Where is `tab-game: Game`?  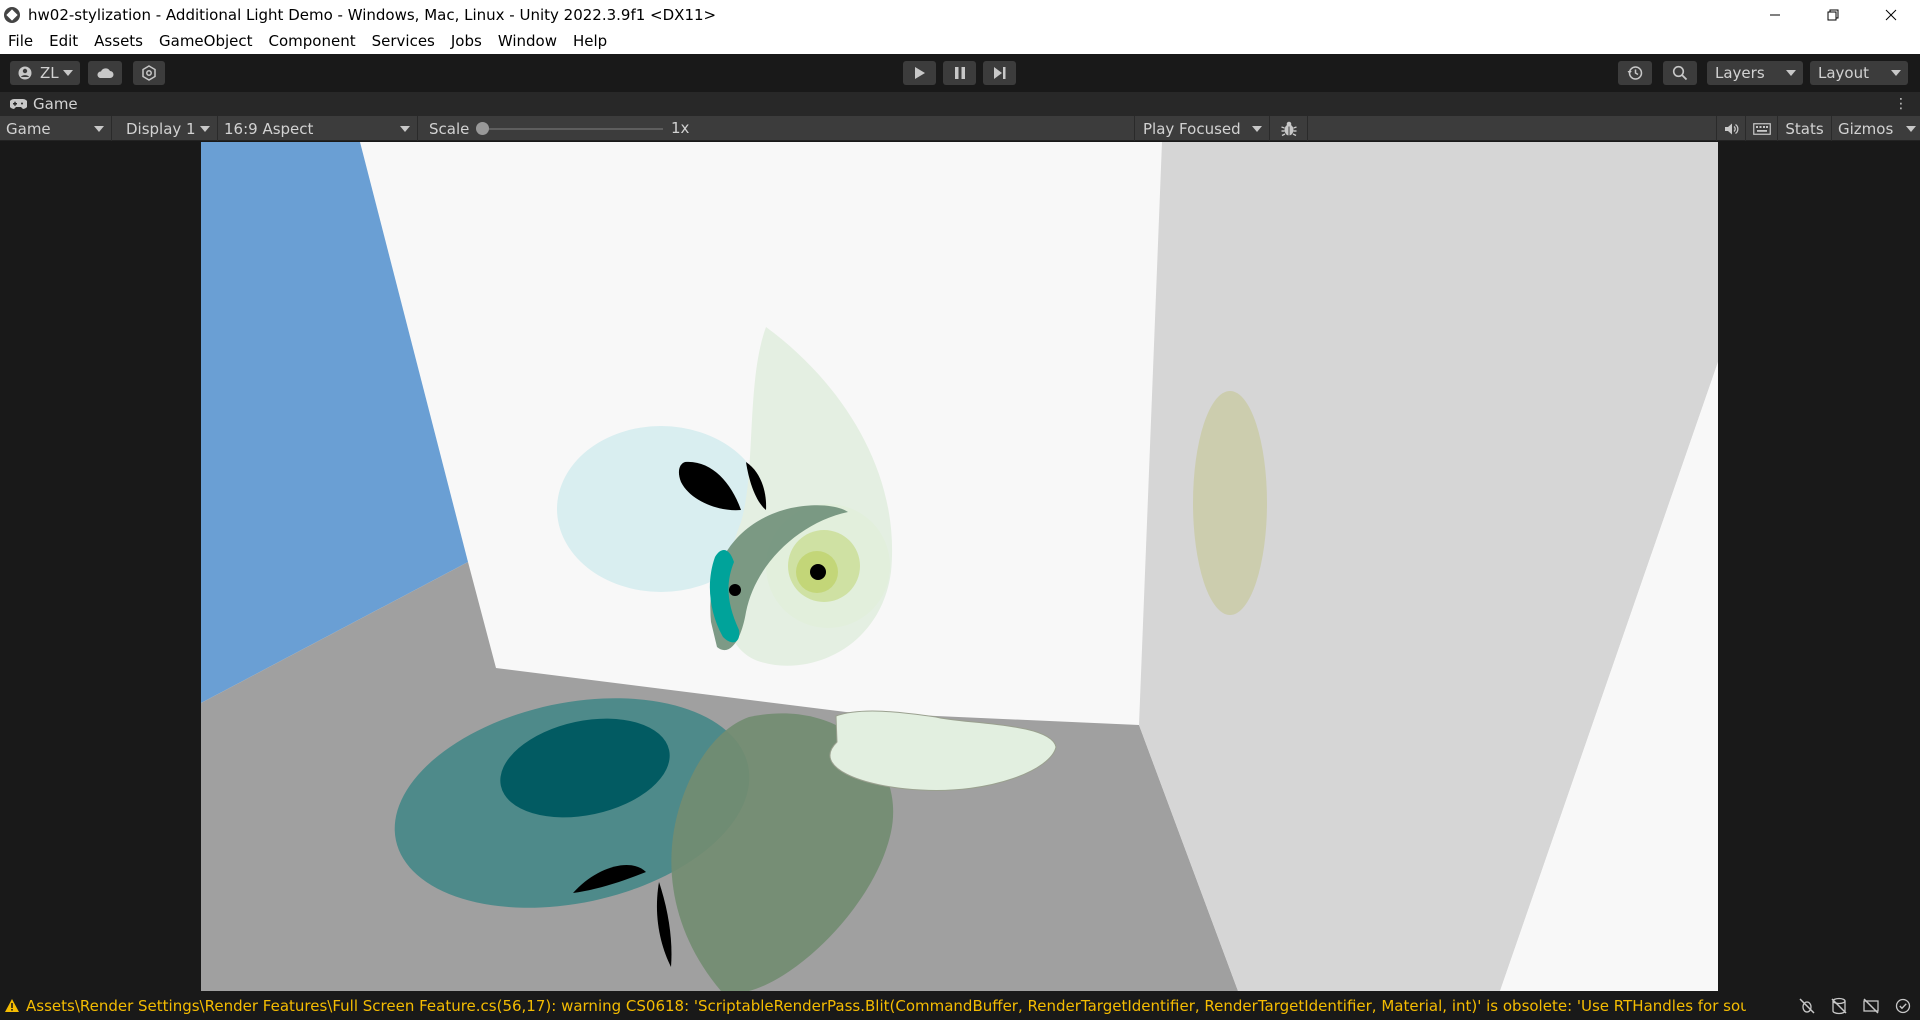
tab-game: Game is located at coordinates (39, 104).